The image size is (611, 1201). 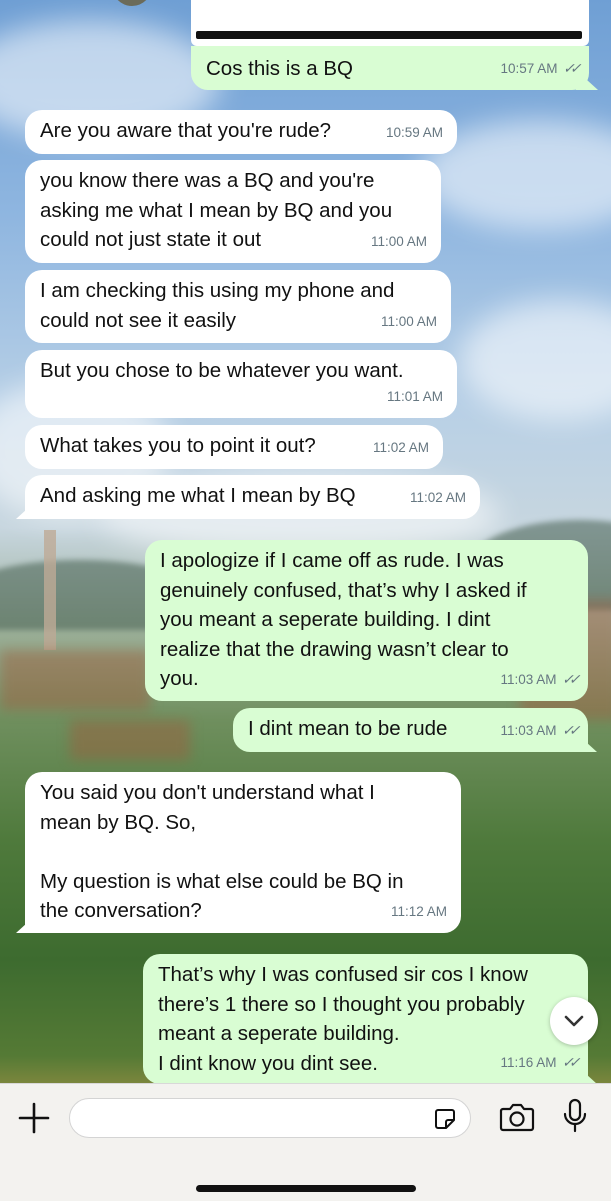 I want to click on message-bubble-incoming: And asking me what I mean by BQ 11:02 AM, so click(x=252, y=497).